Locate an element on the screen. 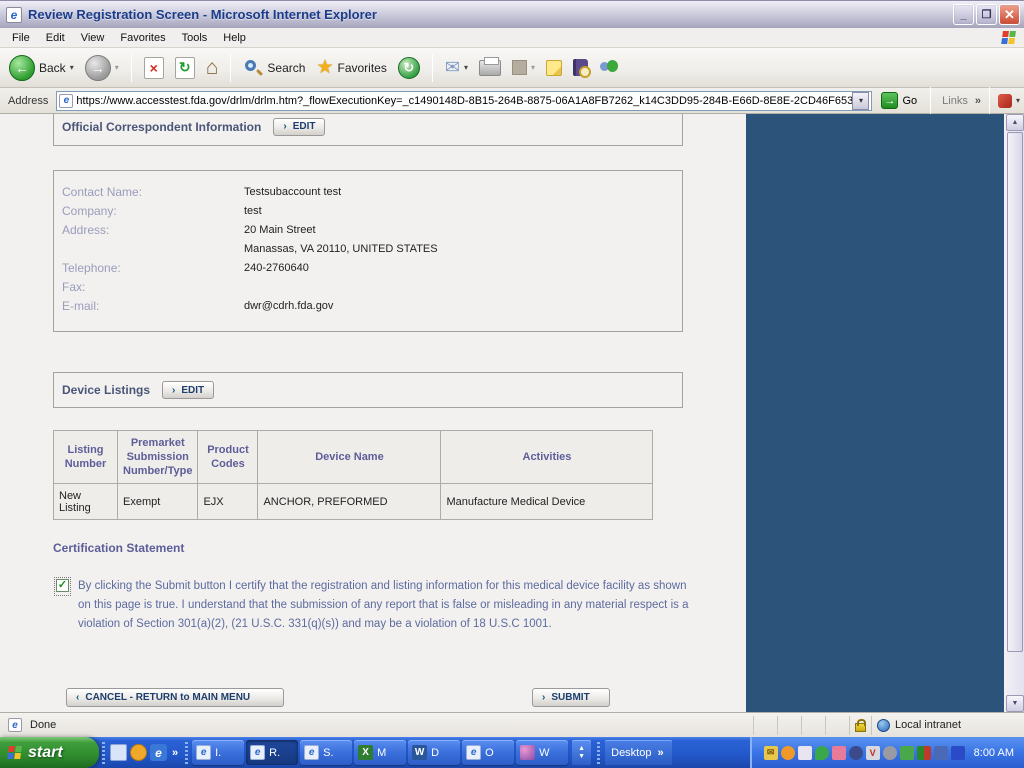 The height and width of the screenshot is (768, 1024). tray-graphics-app-icon is located at coordinates (804, 752).